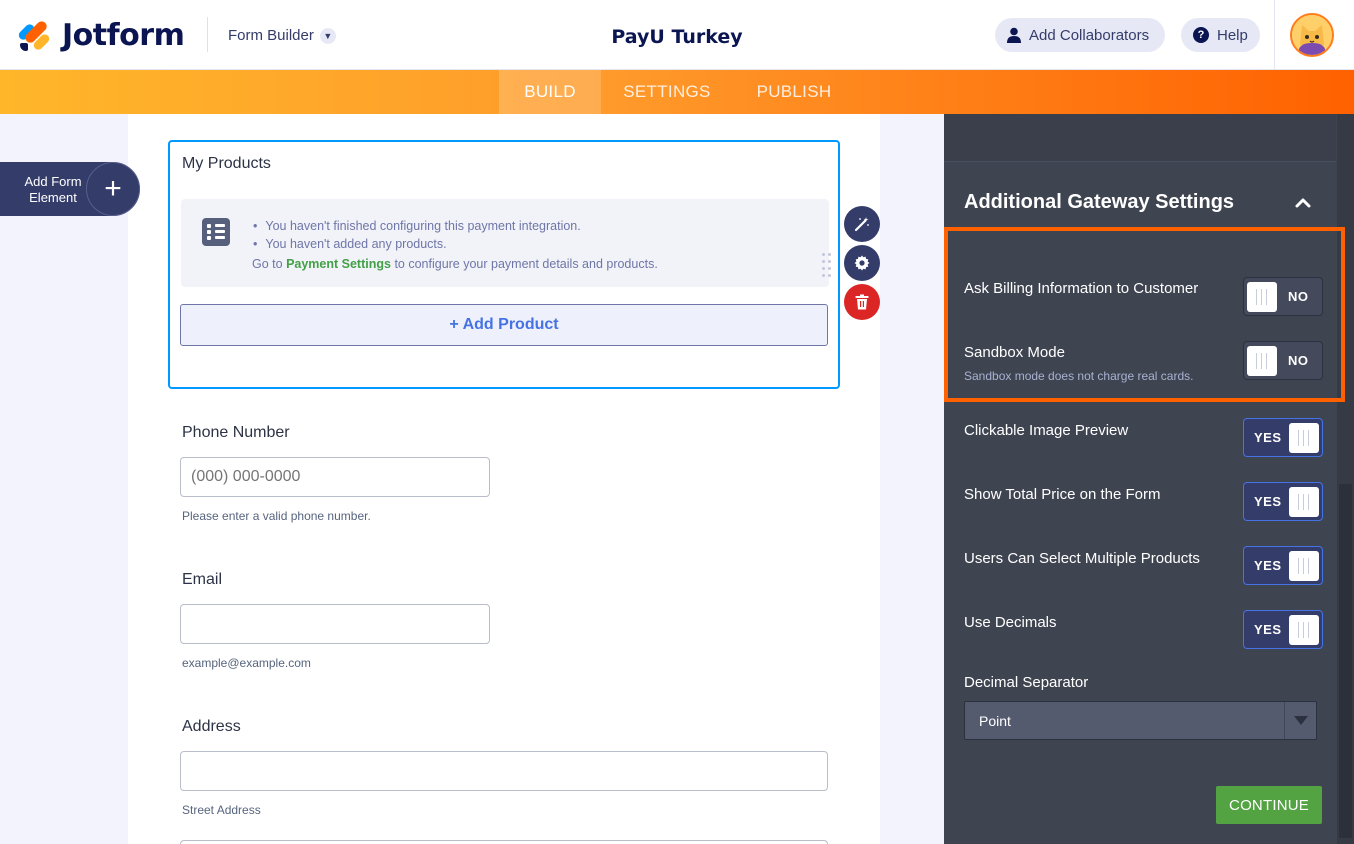 The width and height of the screenshot is (1354, 844). What do you see at coordinates (1232, 35) in the screenshot?
I see `help-label: Help` at bounding box center [1232, 35].